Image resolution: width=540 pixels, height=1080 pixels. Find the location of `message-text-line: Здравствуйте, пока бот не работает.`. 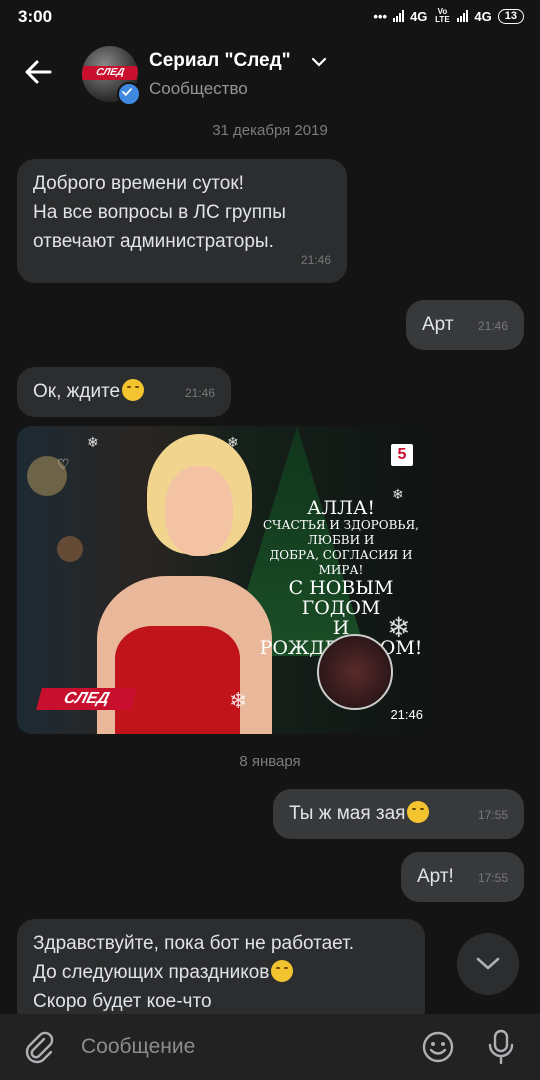

message-text-line: Здравствуйте, пока бот не работает. is located at coordinates (193, 943).